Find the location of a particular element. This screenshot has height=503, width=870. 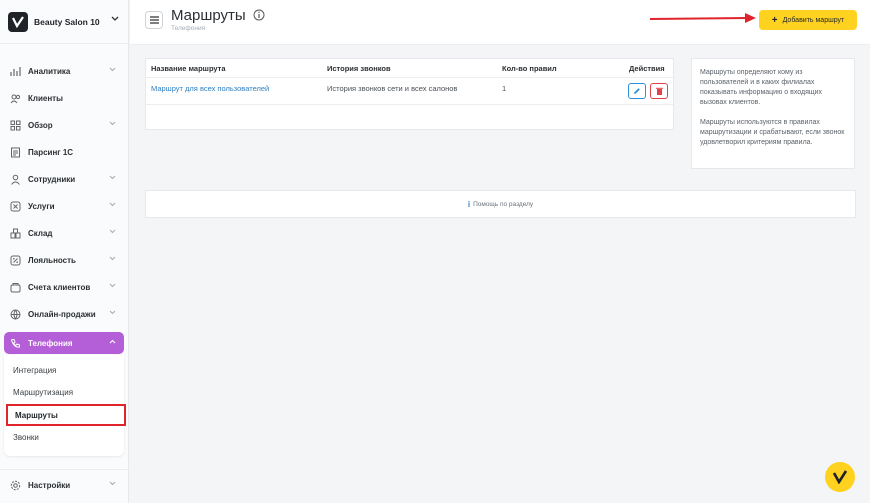

support-widget-button is located at coordinates (840, 477).